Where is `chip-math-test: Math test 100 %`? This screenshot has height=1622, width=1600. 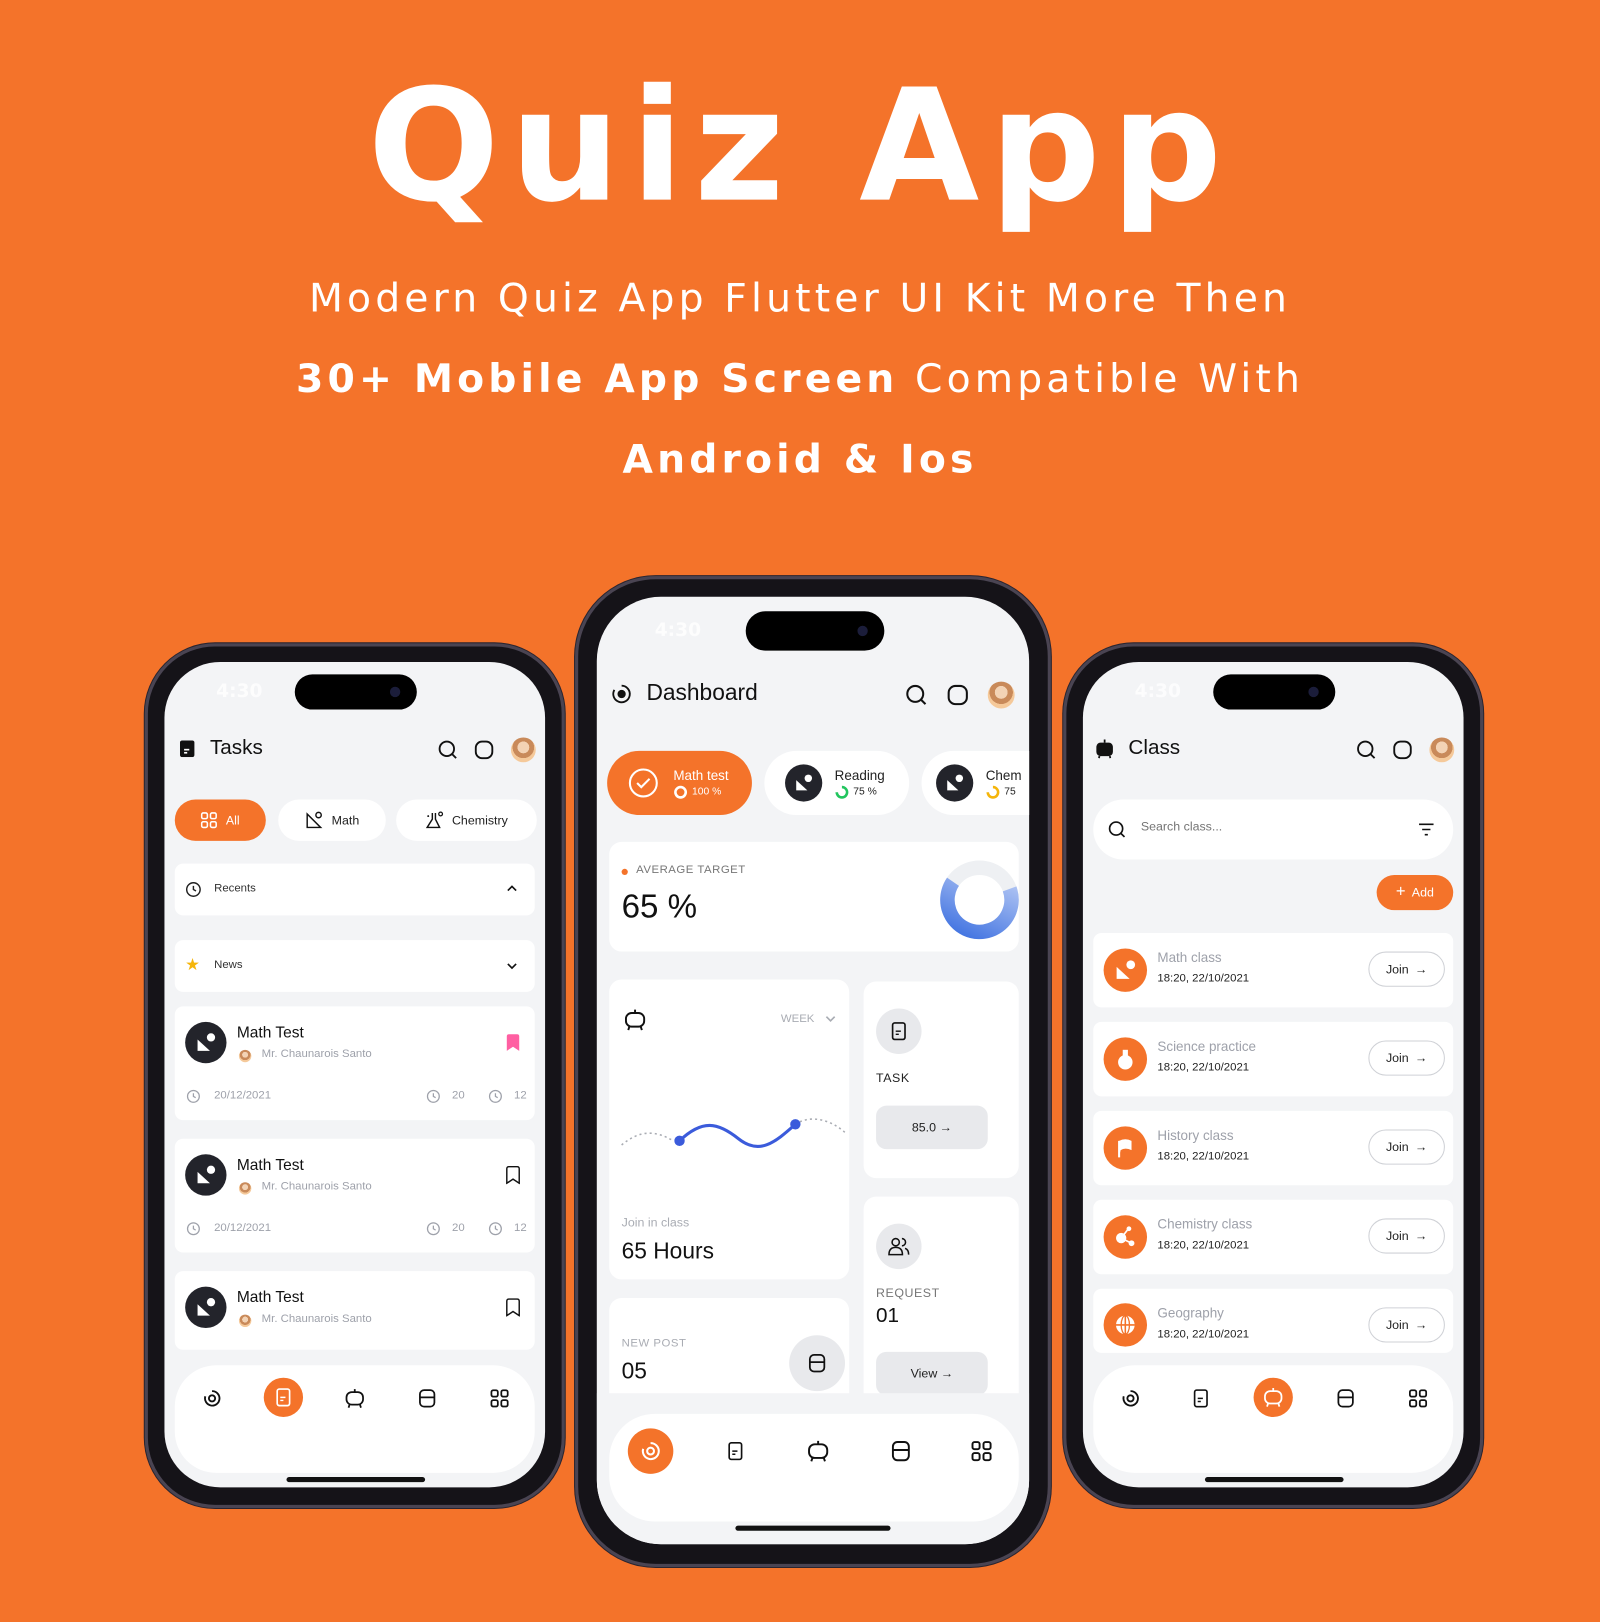 chip-math-test: Math test 100 % is located at coordinates (679, 783).